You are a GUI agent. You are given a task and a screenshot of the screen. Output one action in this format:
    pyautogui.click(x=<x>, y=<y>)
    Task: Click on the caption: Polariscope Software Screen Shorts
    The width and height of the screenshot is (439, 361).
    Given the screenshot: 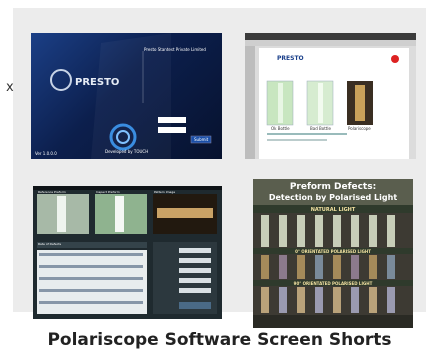 What is the action you would take?
    pyautogui.click(x=219, y=340)
    